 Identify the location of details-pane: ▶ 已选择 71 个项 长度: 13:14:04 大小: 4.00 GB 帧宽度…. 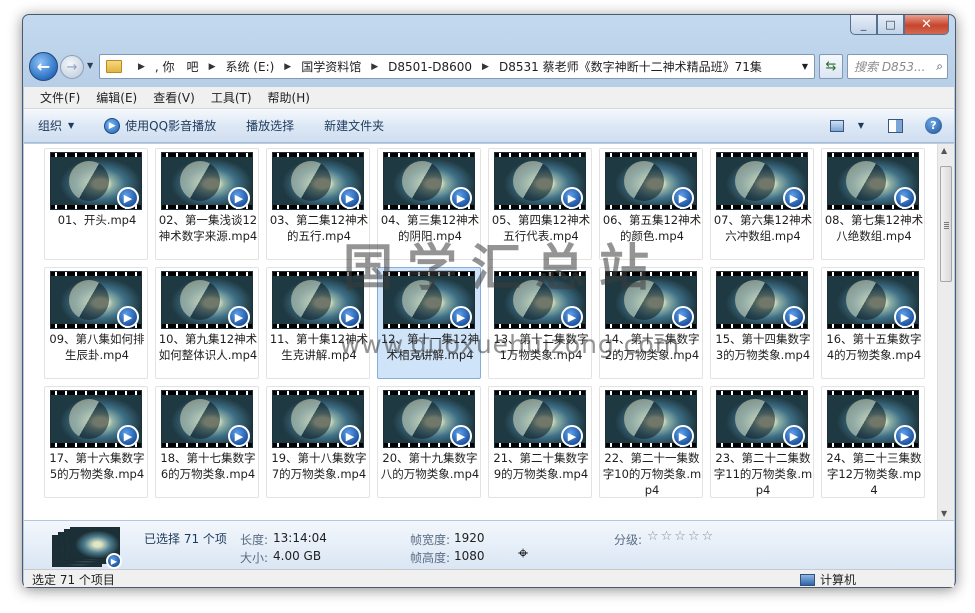
(489, 544).